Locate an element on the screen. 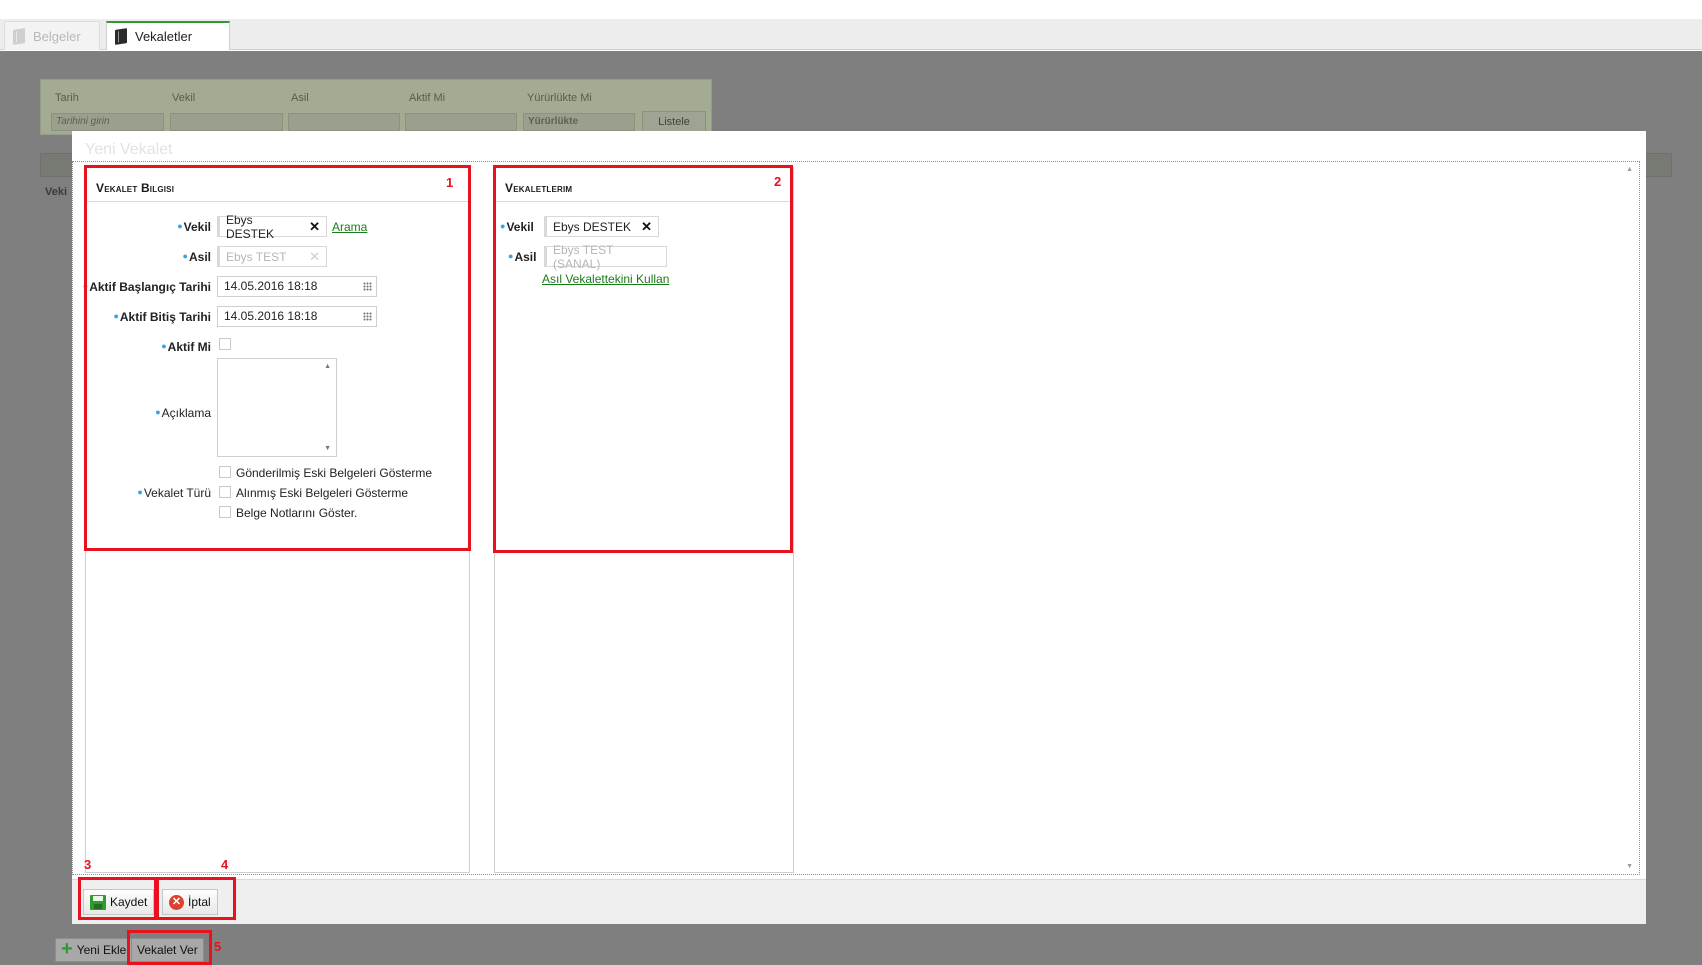 The image size is (1702, 965). annotation-number: 5 is located at coordinates (218, 946).